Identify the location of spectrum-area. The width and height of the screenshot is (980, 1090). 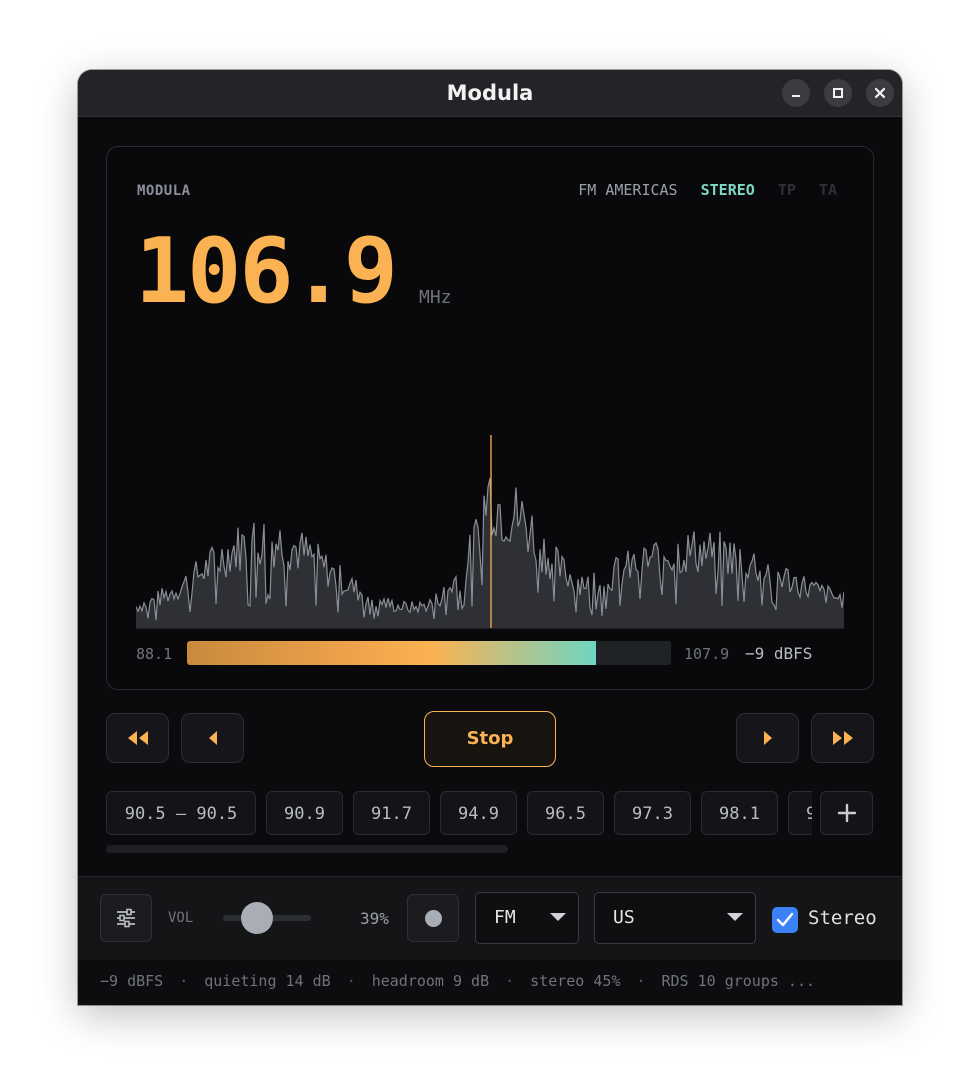
(490, 553).